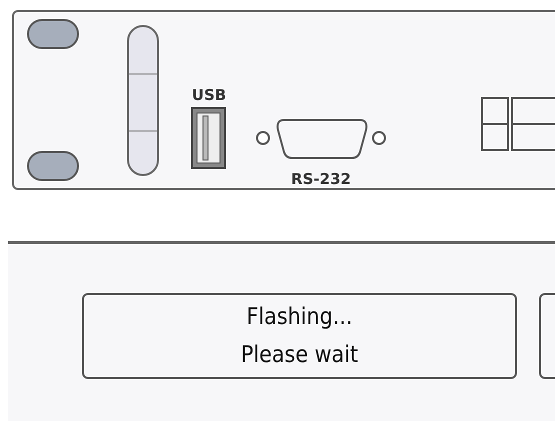 This screenshot has width=555, height=423. What do you see at coordinates (143, 100) in the screenshot?
I see `handle-icon` at bounding box center [143, 100].